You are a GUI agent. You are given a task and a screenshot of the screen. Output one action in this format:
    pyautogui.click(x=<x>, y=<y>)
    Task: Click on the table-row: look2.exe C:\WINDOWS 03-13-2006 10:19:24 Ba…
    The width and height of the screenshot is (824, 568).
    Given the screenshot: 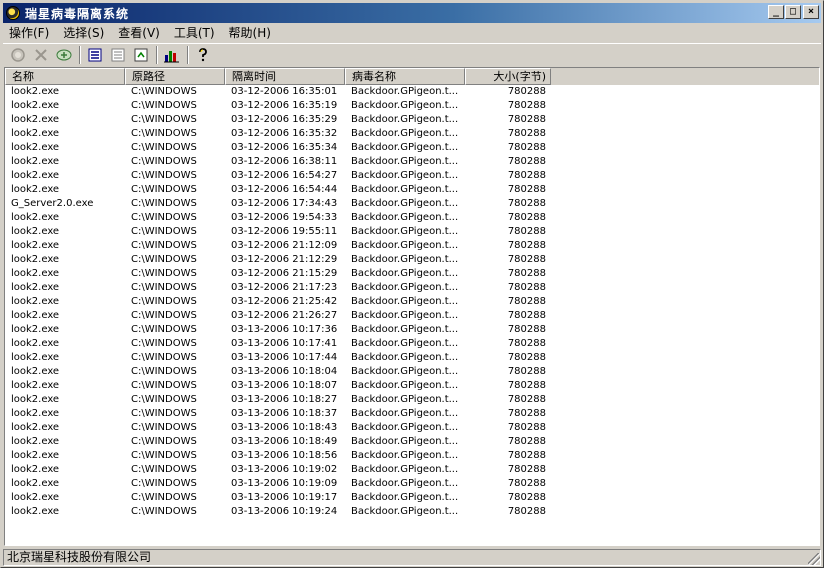 What is the action you would take?
    pyautogui.click(x=412, y=512)
    